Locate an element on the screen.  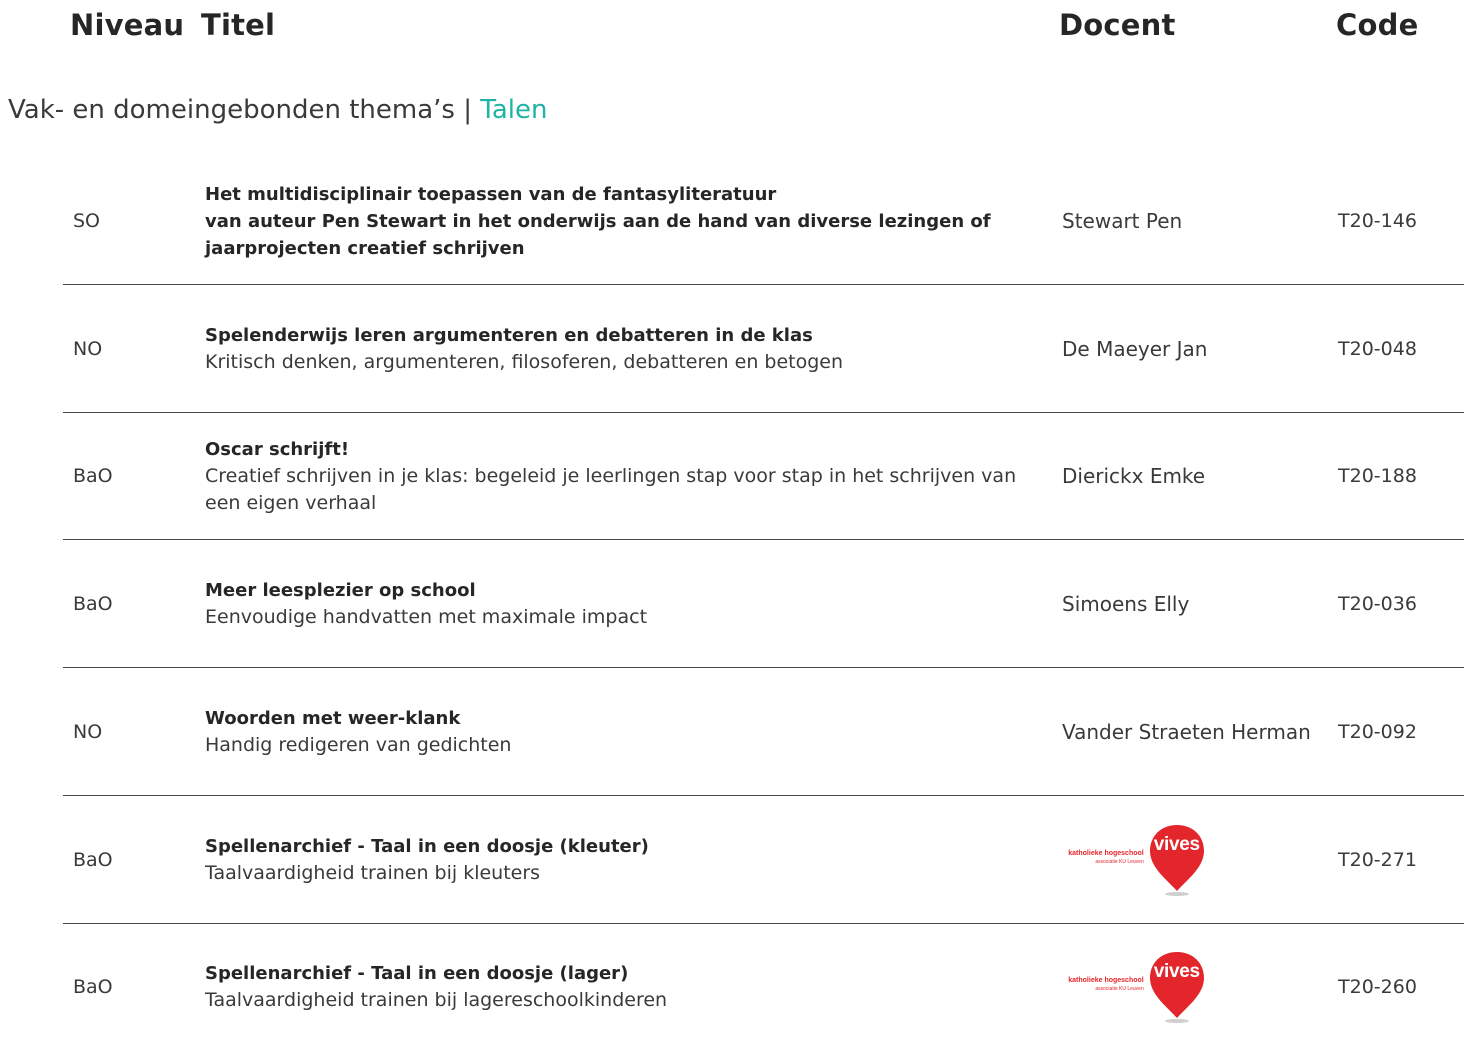
header-teacher: Docent is located at coordinates (1117, 25).